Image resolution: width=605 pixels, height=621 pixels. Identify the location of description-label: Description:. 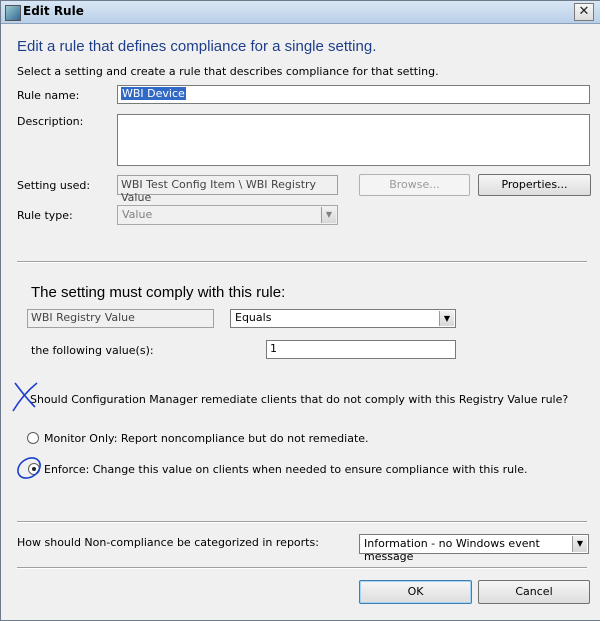
(50, 121).